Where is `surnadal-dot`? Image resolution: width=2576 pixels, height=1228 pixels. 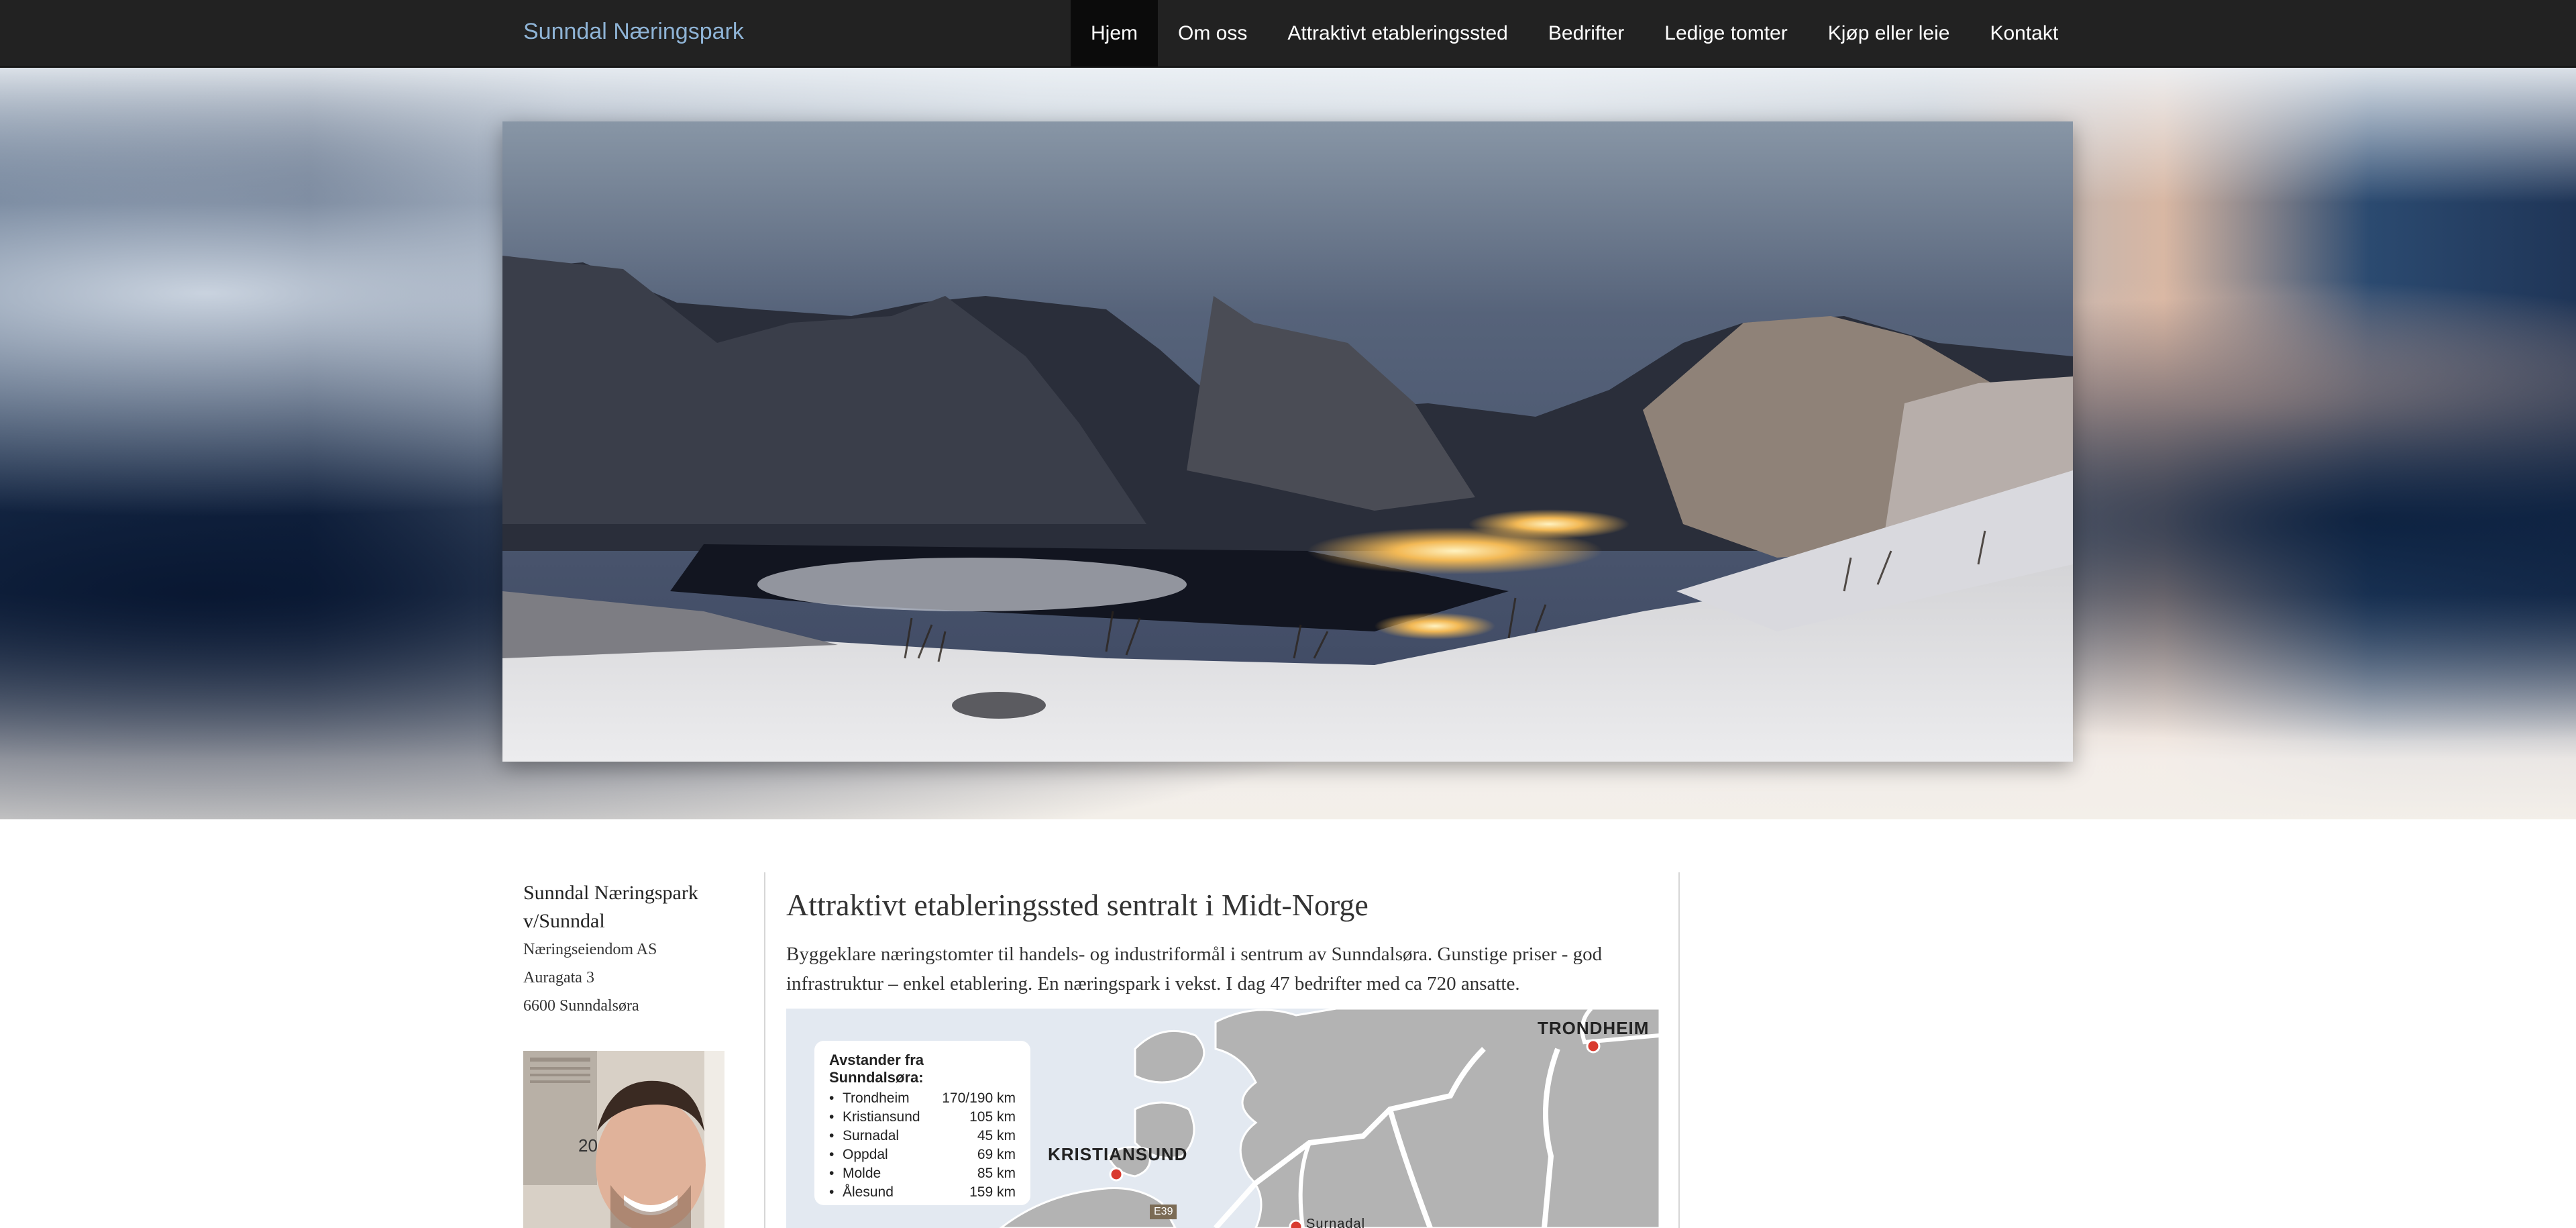 surnadal-dot is located at coordinates (1296, 1223).